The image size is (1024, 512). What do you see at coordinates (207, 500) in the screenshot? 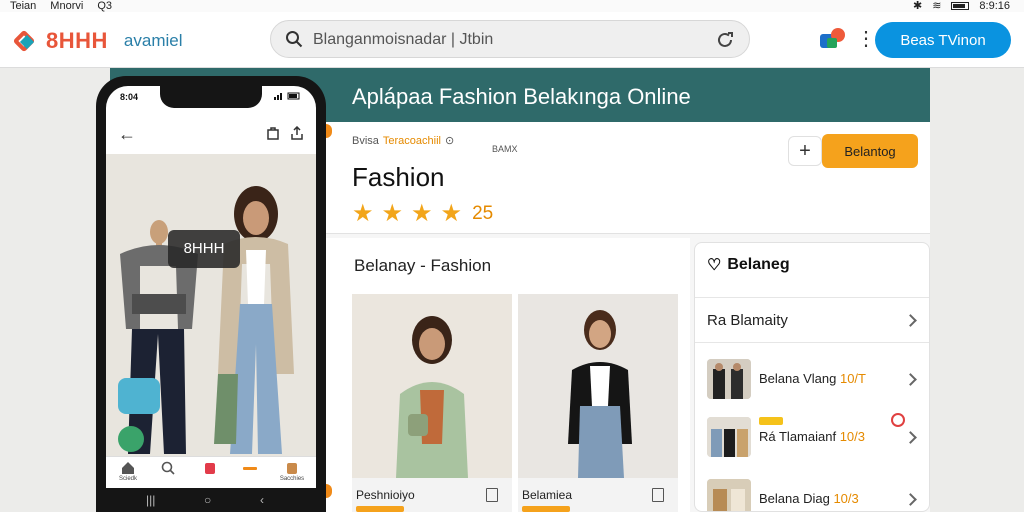
I see `home-button-icon: ○` at bounding box center [207, 500].